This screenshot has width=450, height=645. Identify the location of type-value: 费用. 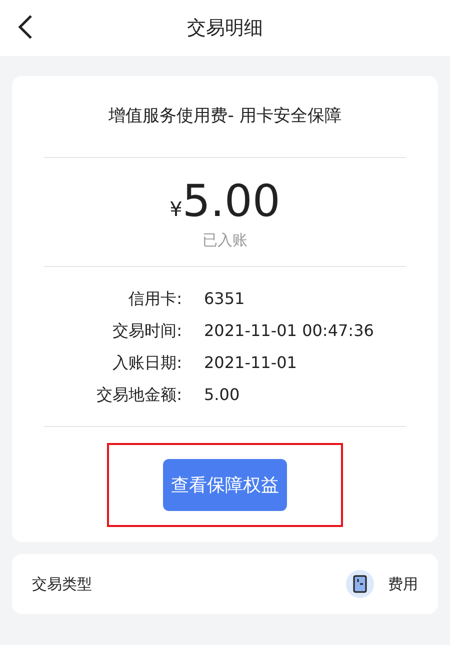
(403, 584).